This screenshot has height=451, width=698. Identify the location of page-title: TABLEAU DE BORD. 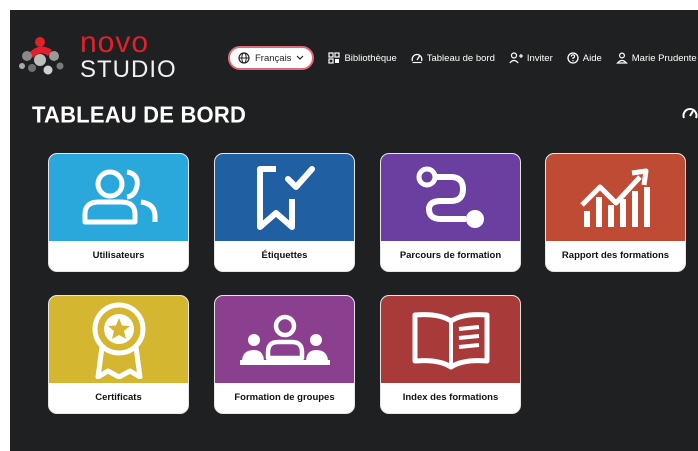
(139, 114).